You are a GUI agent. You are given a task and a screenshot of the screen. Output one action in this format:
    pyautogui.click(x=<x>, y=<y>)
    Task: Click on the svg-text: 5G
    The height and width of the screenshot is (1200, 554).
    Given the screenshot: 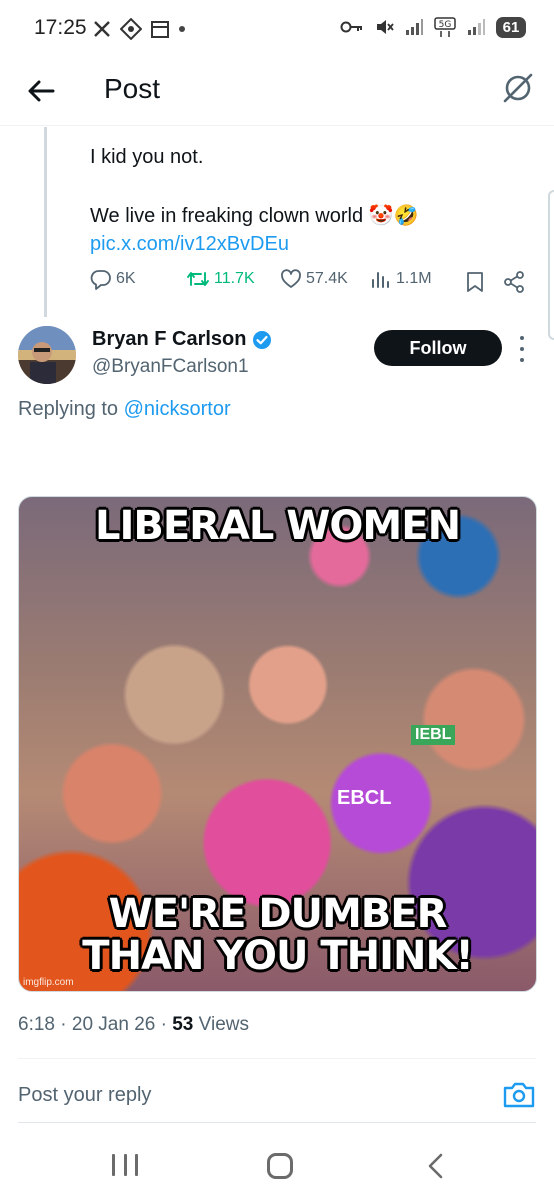 What is the action you would take?
    pyautogui.click(x=445, y=25)
    